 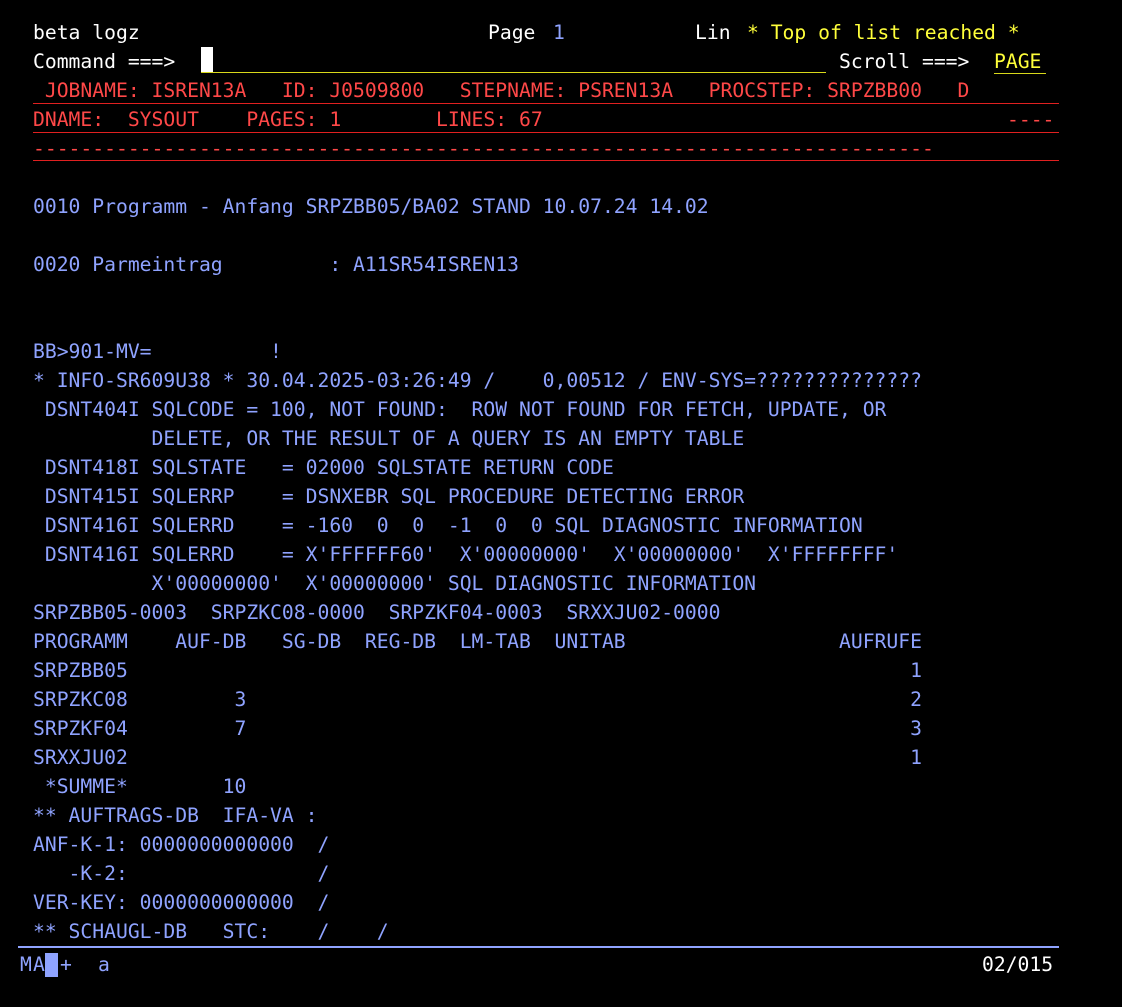 What do you see at coordinates (181, 844) in the screenshot?
I see `output-line: ANF-K-1: 0000000000000 /` at bounding box center [181, 844].